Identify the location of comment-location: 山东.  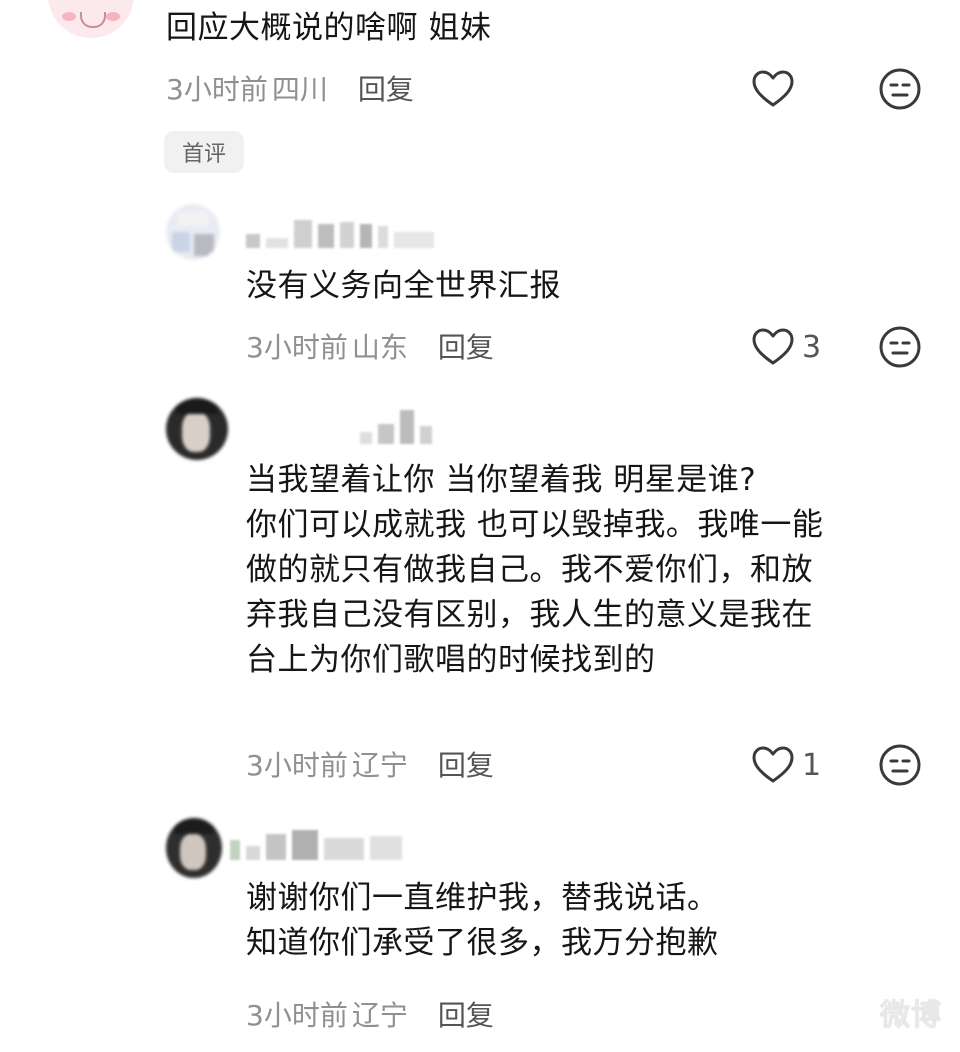
(379, 347).